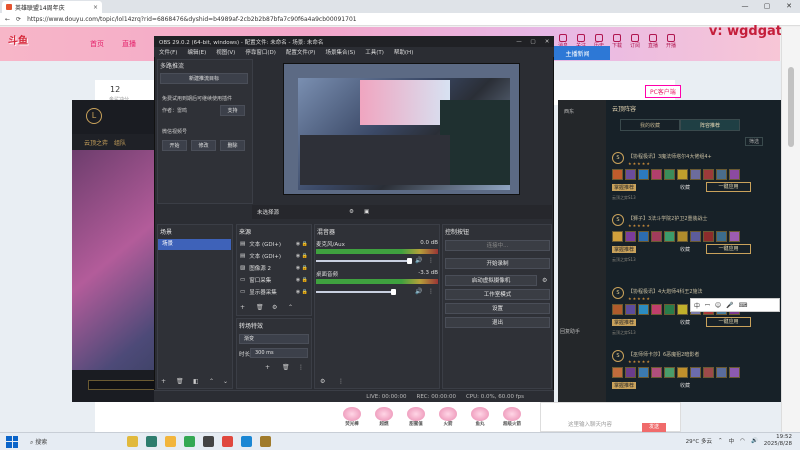 The height and width of the screenshot is (450, 800). What do you see at coordinates (120, 142) in the screenshot?
I see `game-team-label: 组队` at bounding box center [120, 142].